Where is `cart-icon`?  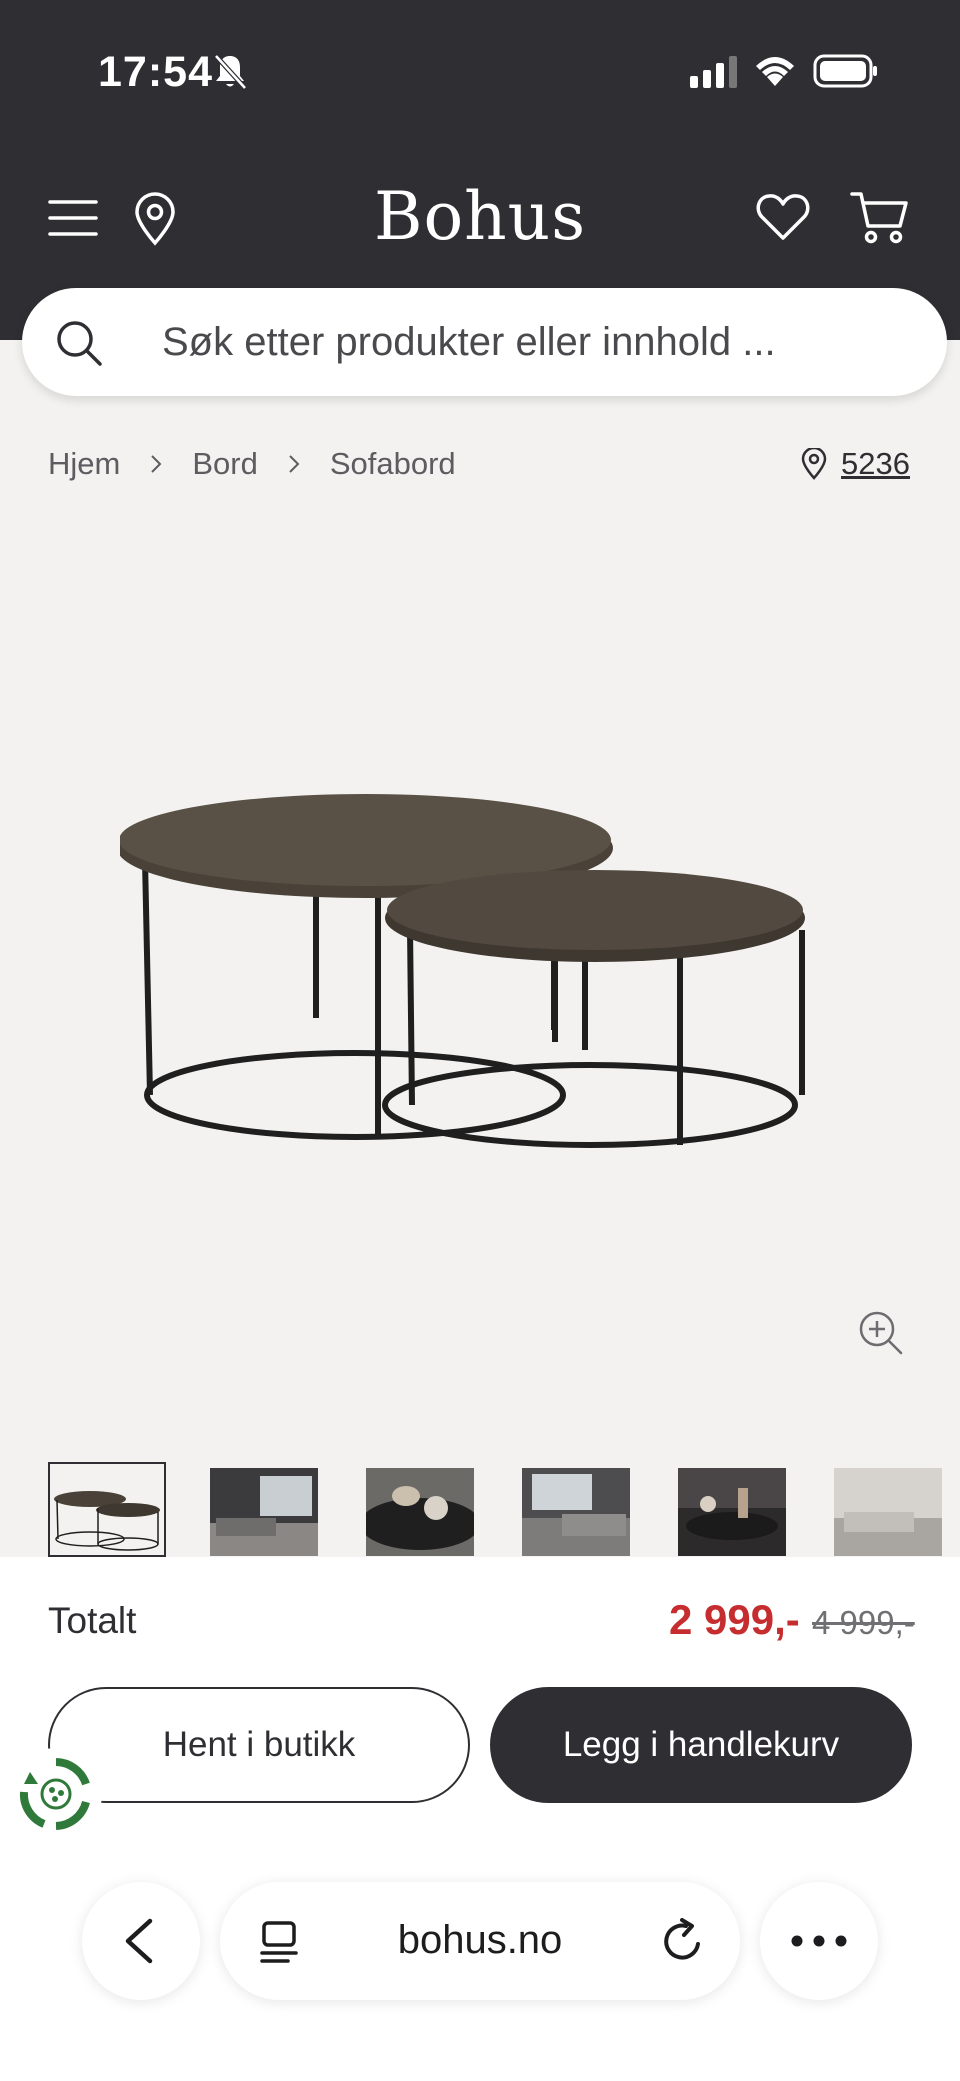
cart-icon is located at coordinates (880, 218).